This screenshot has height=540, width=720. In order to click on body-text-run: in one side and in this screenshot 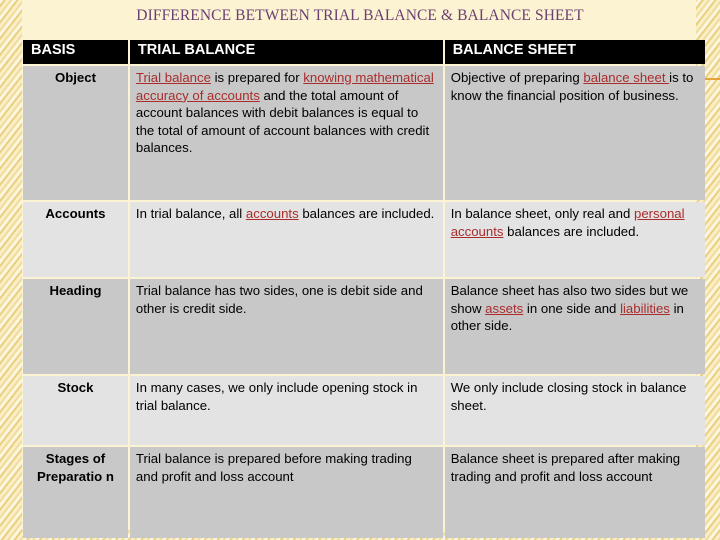, I will do `click(572, 308)`.